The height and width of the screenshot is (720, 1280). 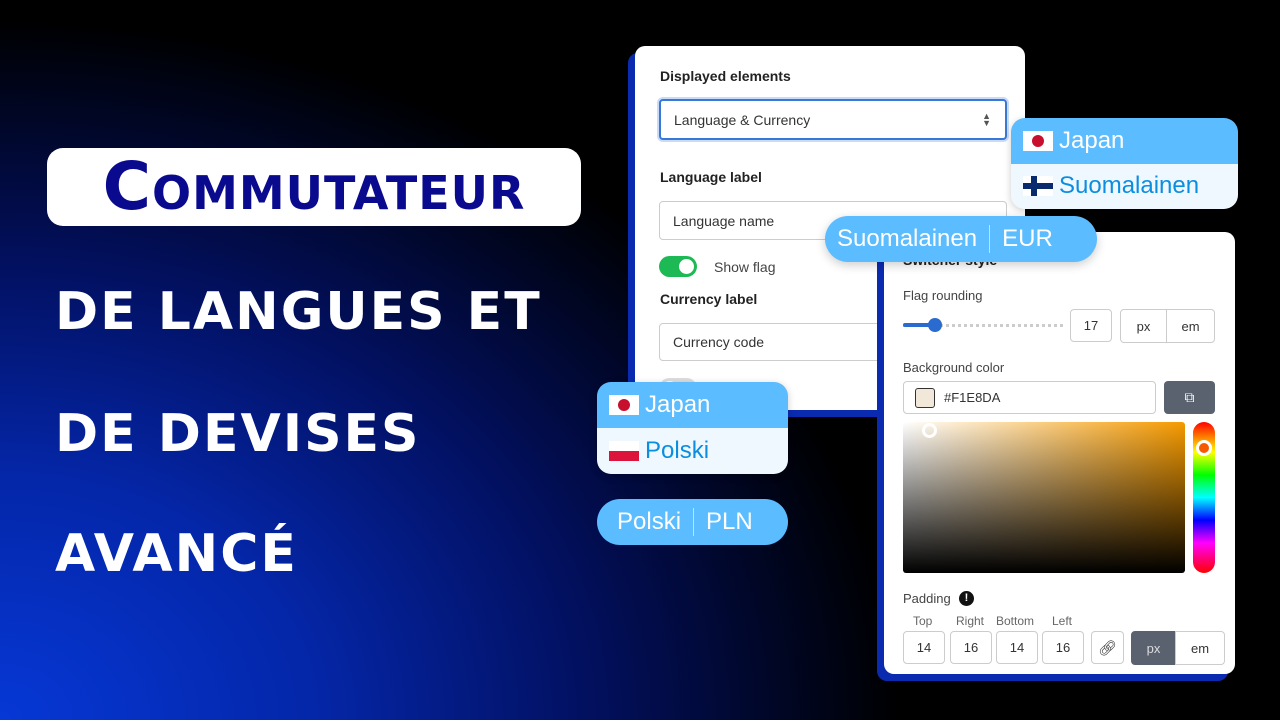 I want to click on padding-bottom-input: 14, so click(x=1017, y=647).